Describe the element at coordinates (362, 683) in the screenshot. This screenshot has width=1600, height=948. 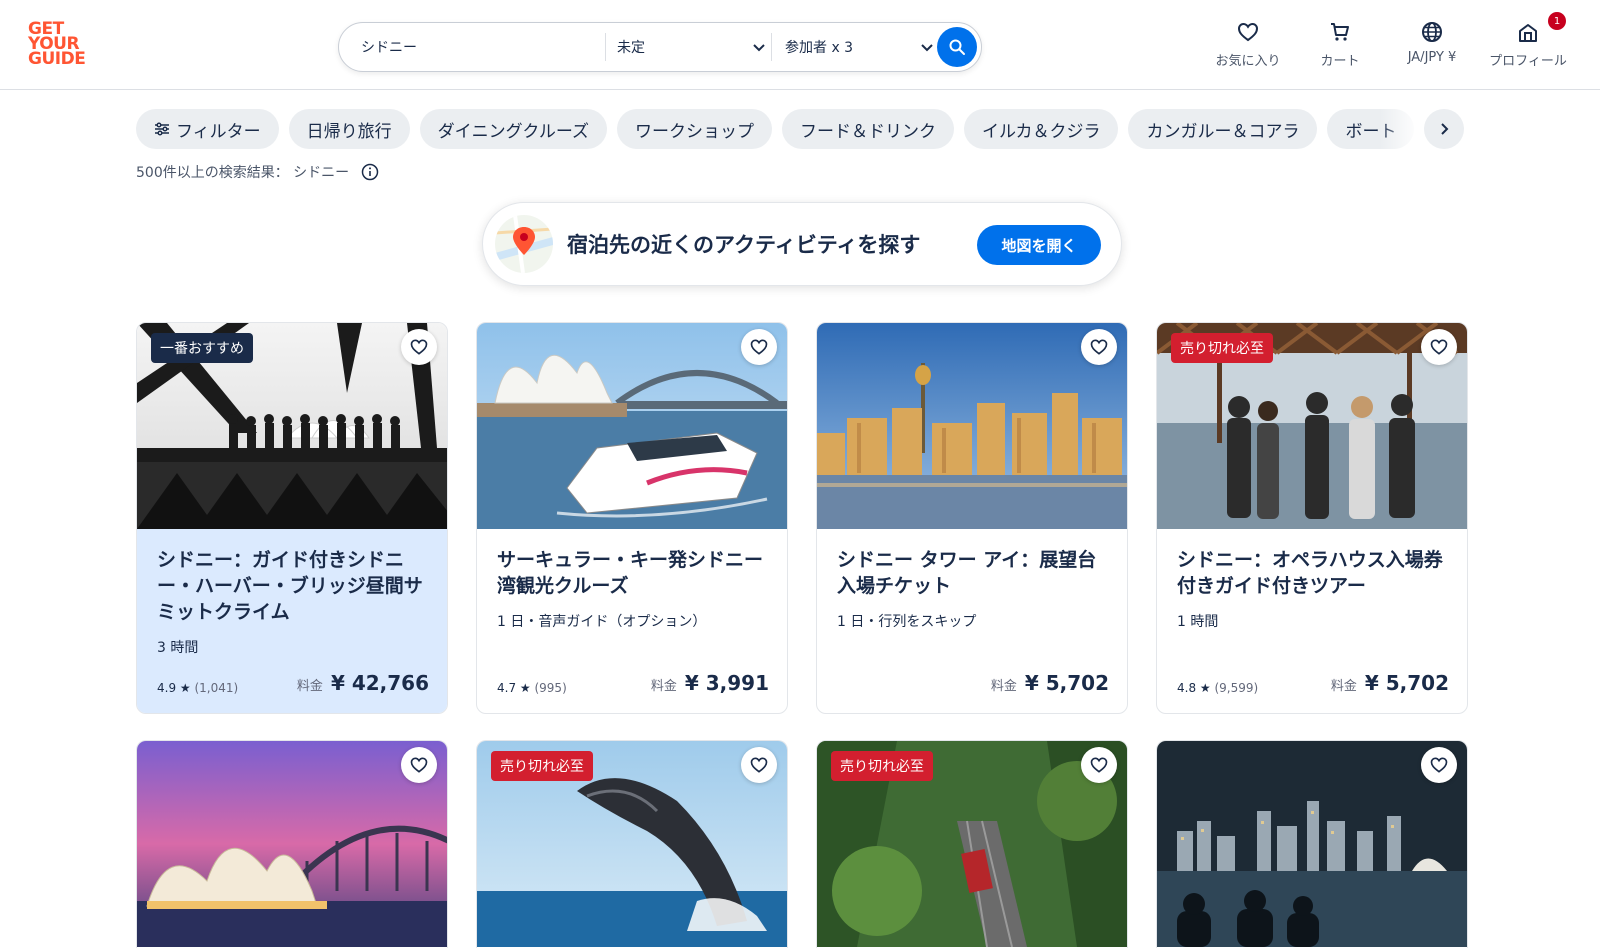
I see `card-price: 料金 ¥ 42,766` at that location.